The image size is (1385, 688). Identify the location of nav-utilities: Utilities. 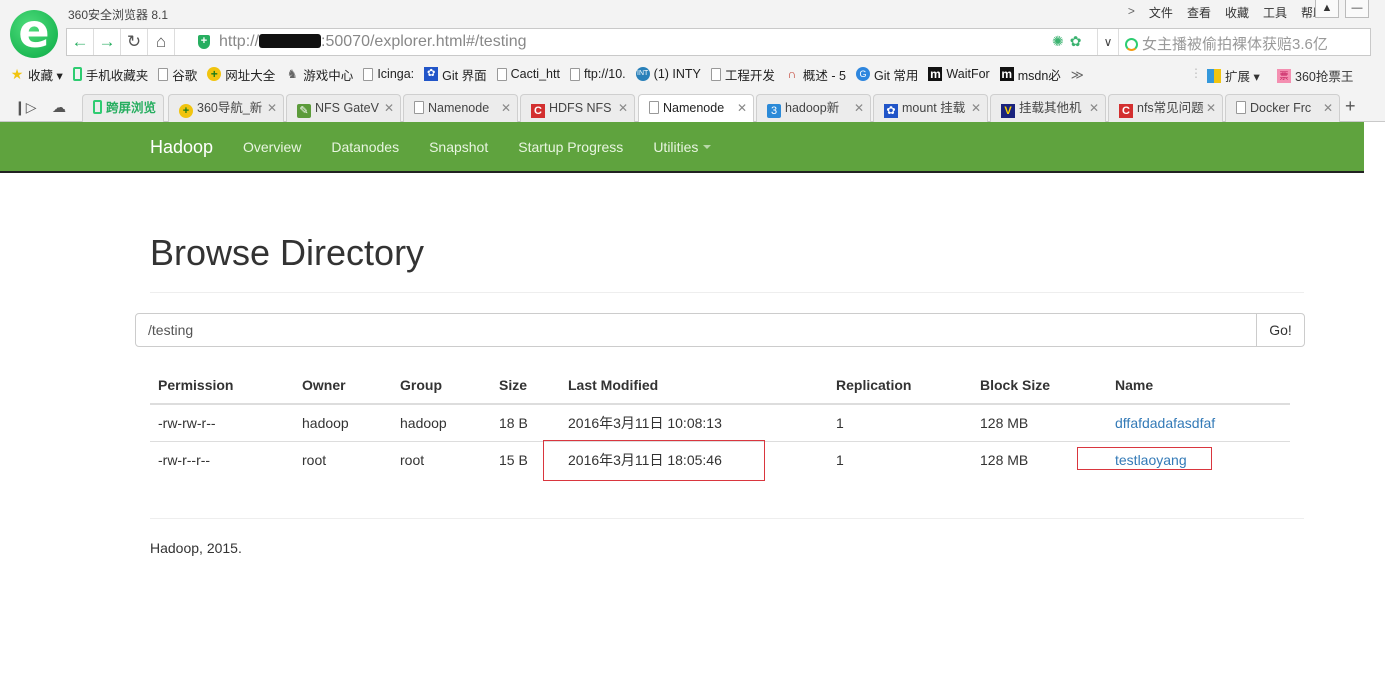
(682, 147).